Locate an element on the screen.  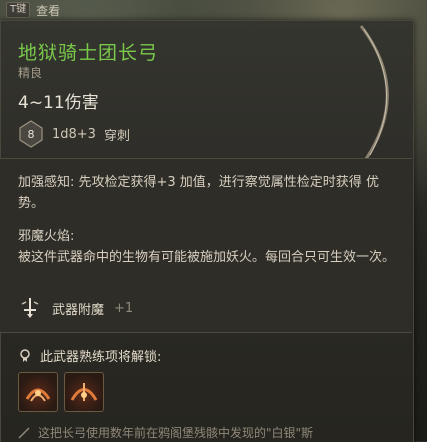
proficiency-icon is located at coordinates (25, 355).